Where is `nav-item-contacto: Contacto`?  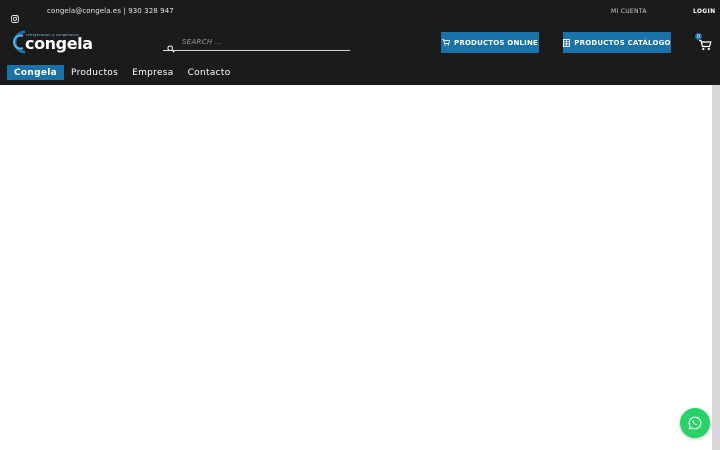 nav-item-contacto: Contacto is located at coordinates (209, 72).